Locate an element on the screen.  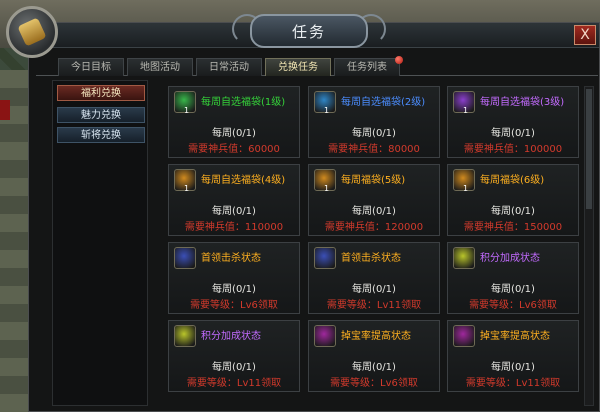
exchange-requirement: 需要神兵值：60000 is located at coordinates (234, 149).